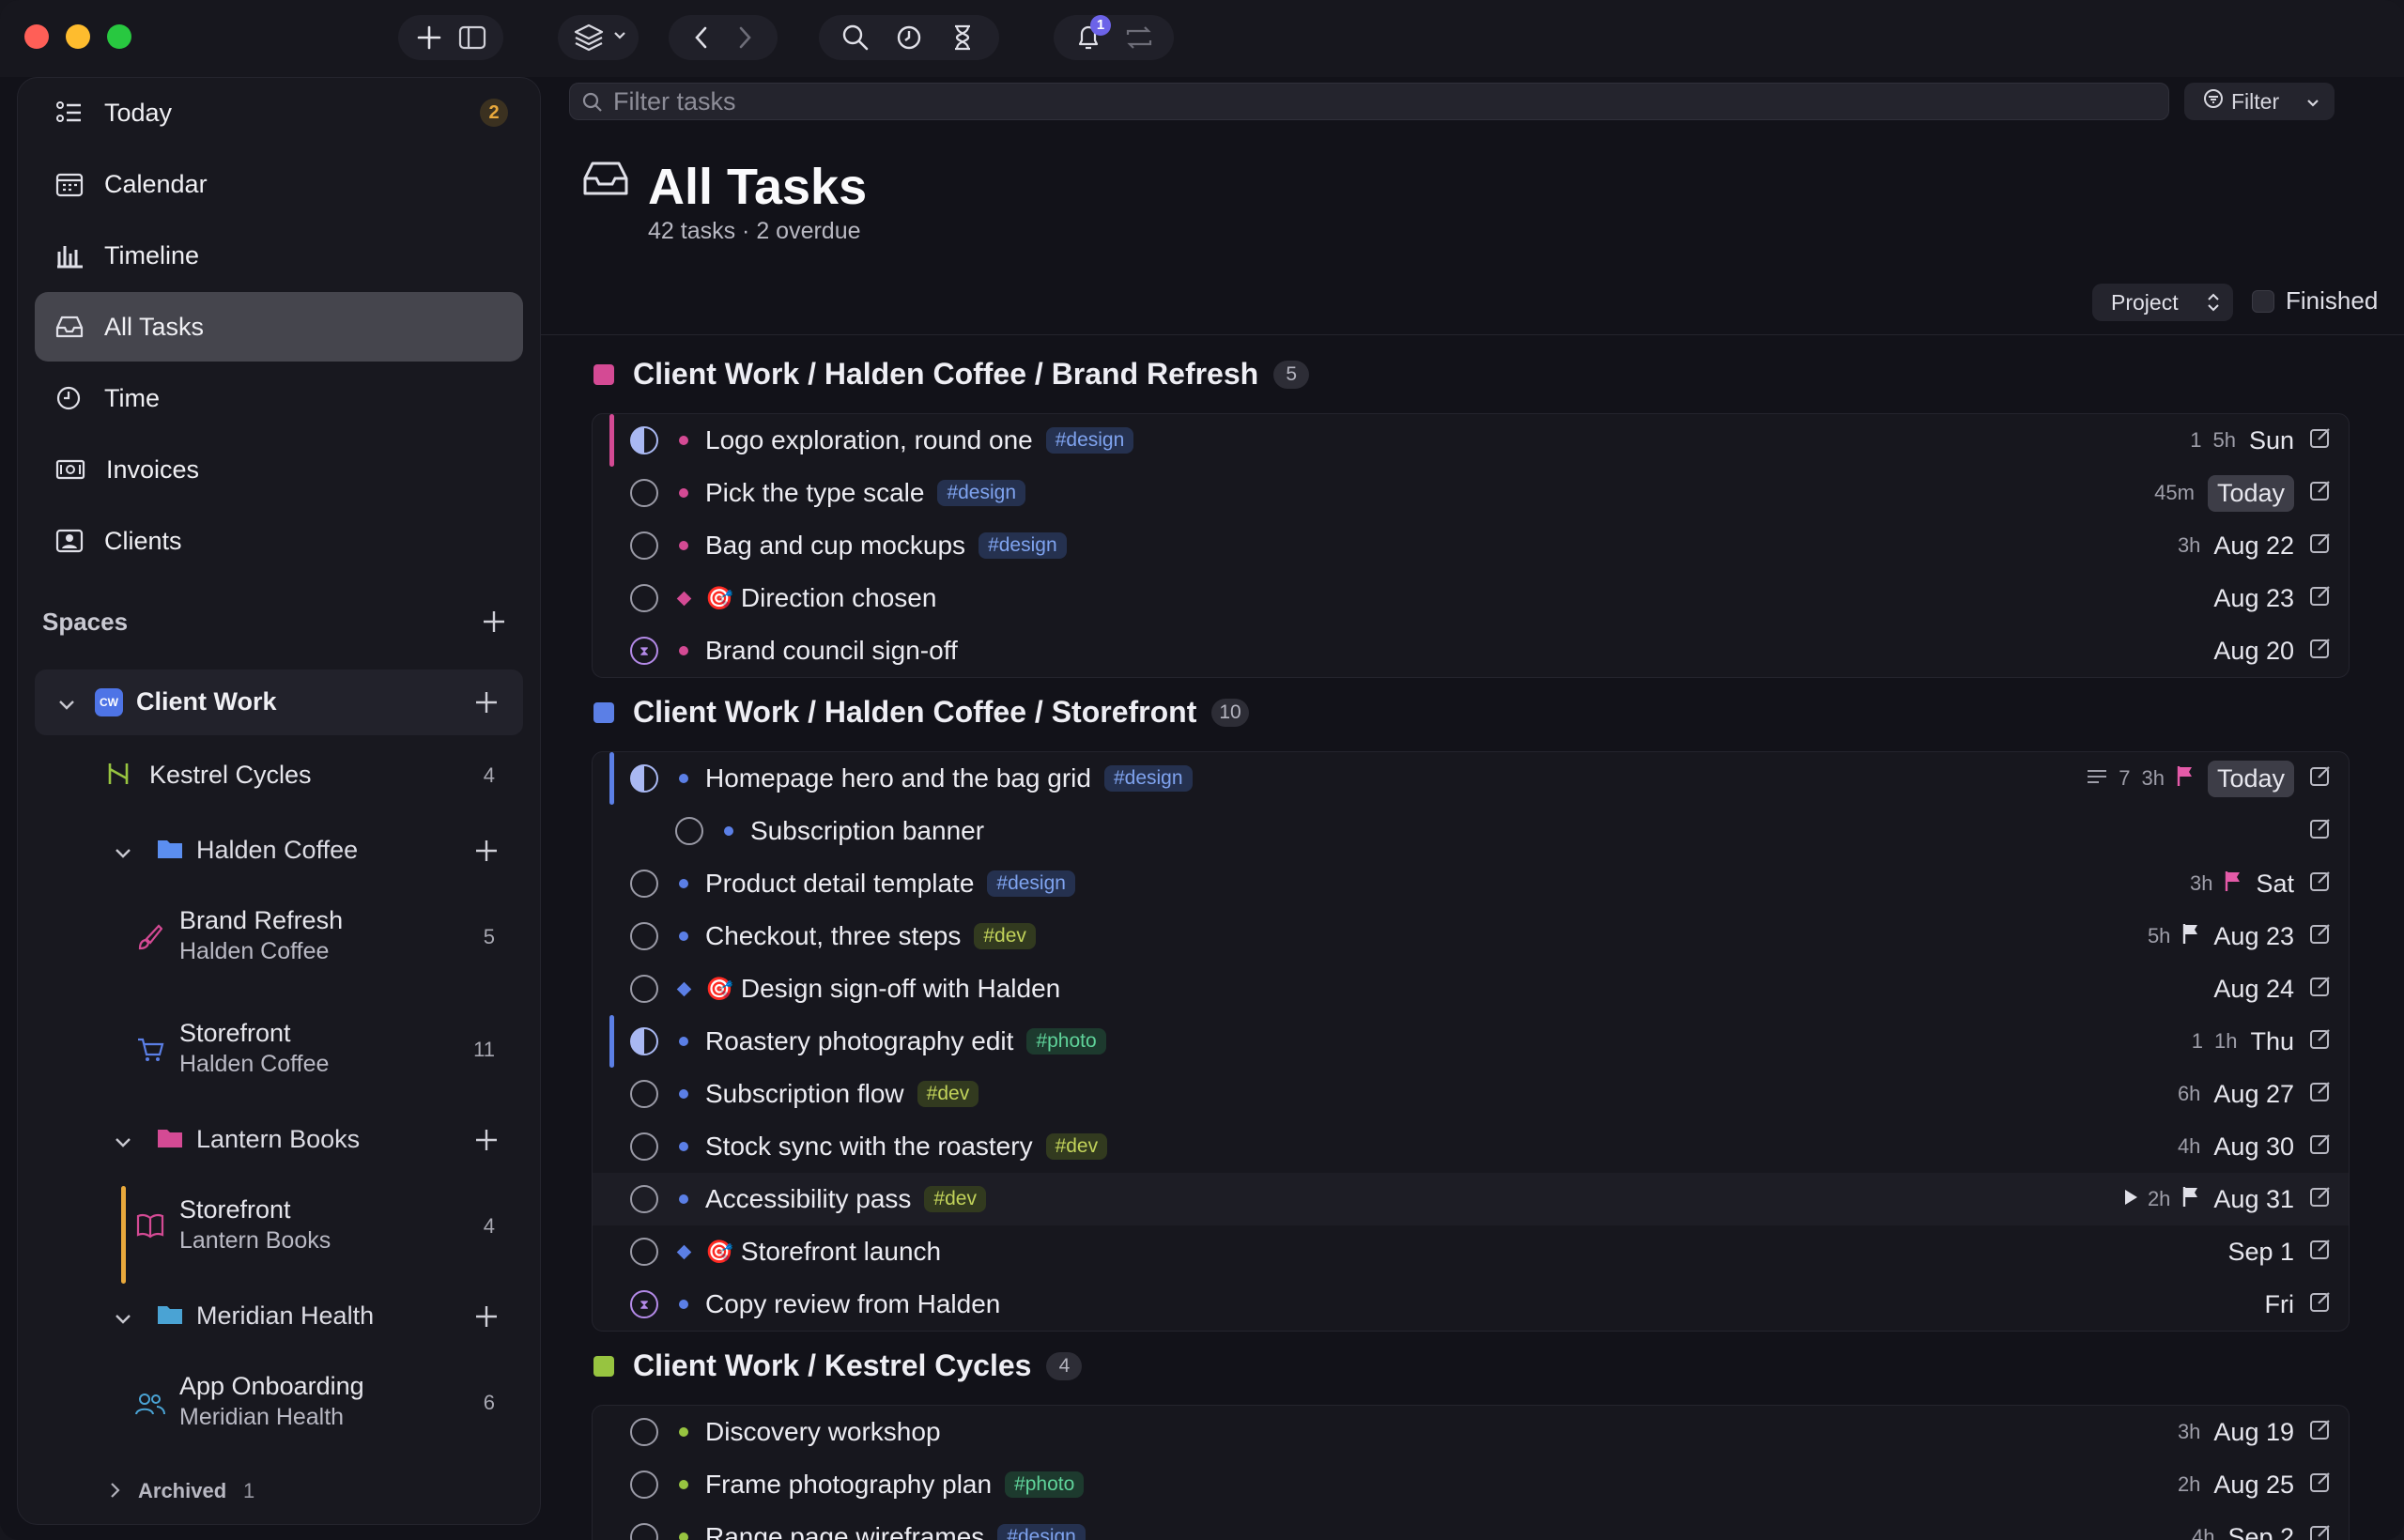 The height and width of the screenshot is (1540, 2404). What do you see at coordinates (78, 36) in the screenshot?
I see `minimize-window-button` at bounding box center [78, 36].